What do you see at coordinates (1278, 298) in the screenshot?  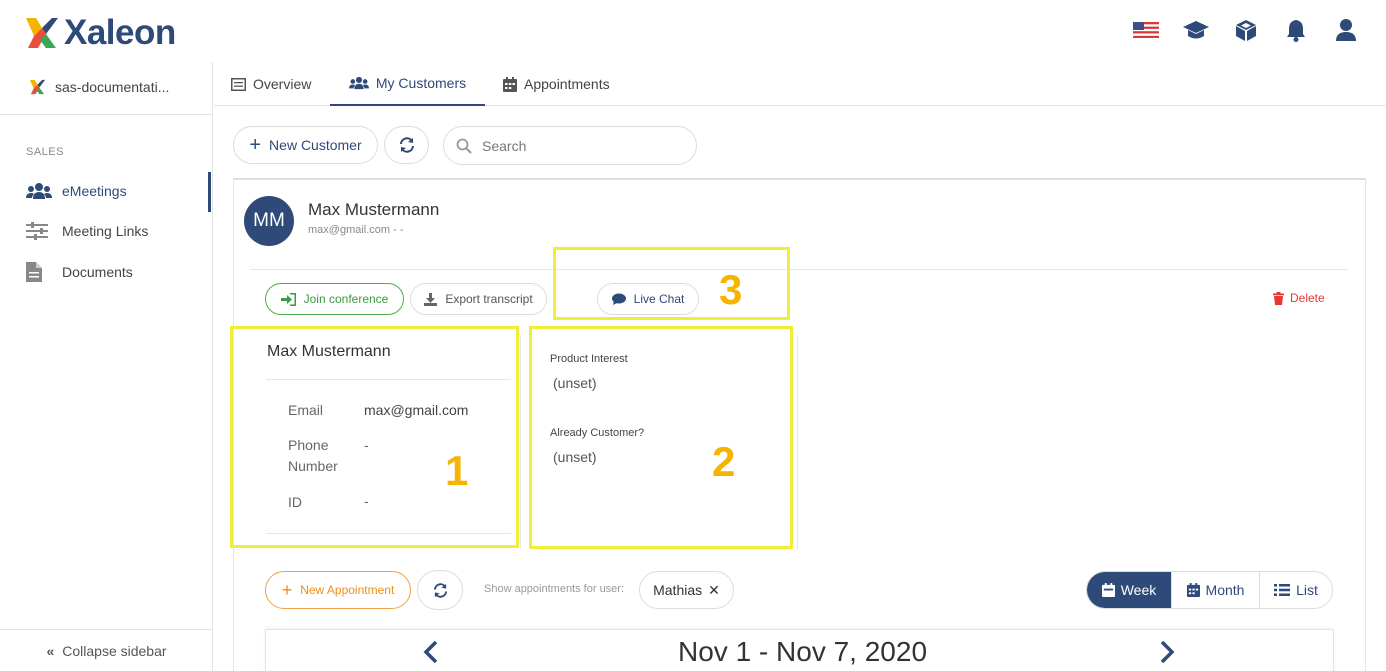 I see `trash-icon` at bounding box center [1278, 298].